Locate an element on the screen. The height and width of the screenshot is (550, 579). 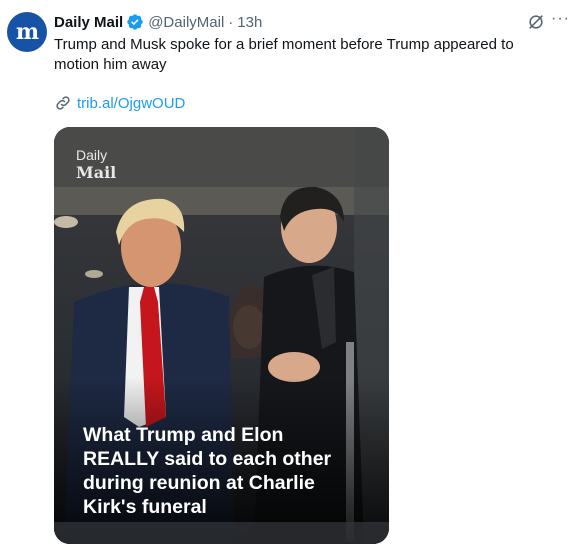
tweet-link: trib.al/OjgwOUD is located at coordinates (119, 103).